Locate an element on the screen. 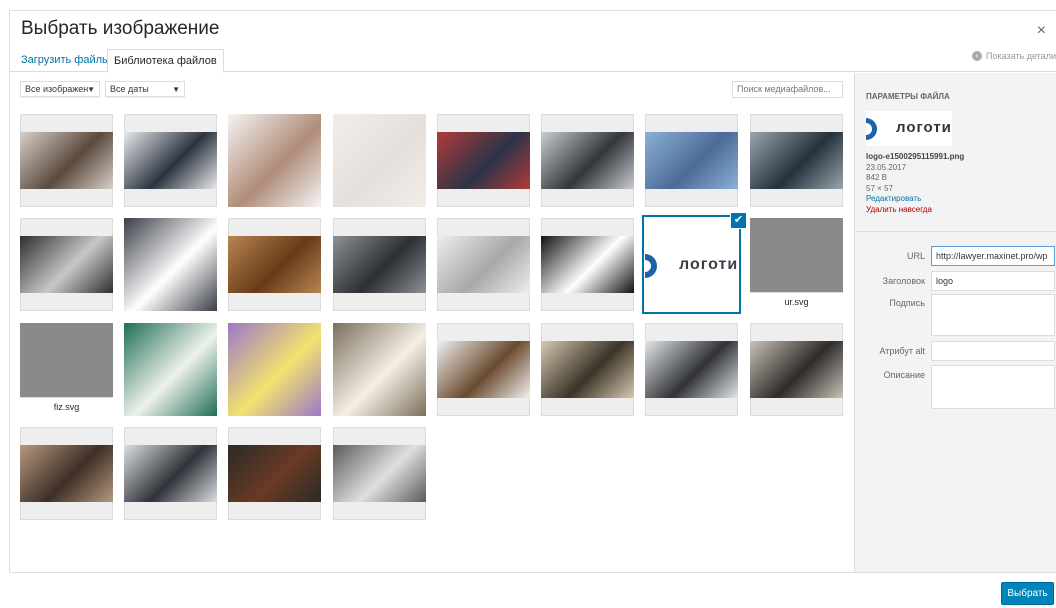 This screenshot has width=1056, height=608. modal-title: Выбрать изображение is located at coordinates (120, 28).